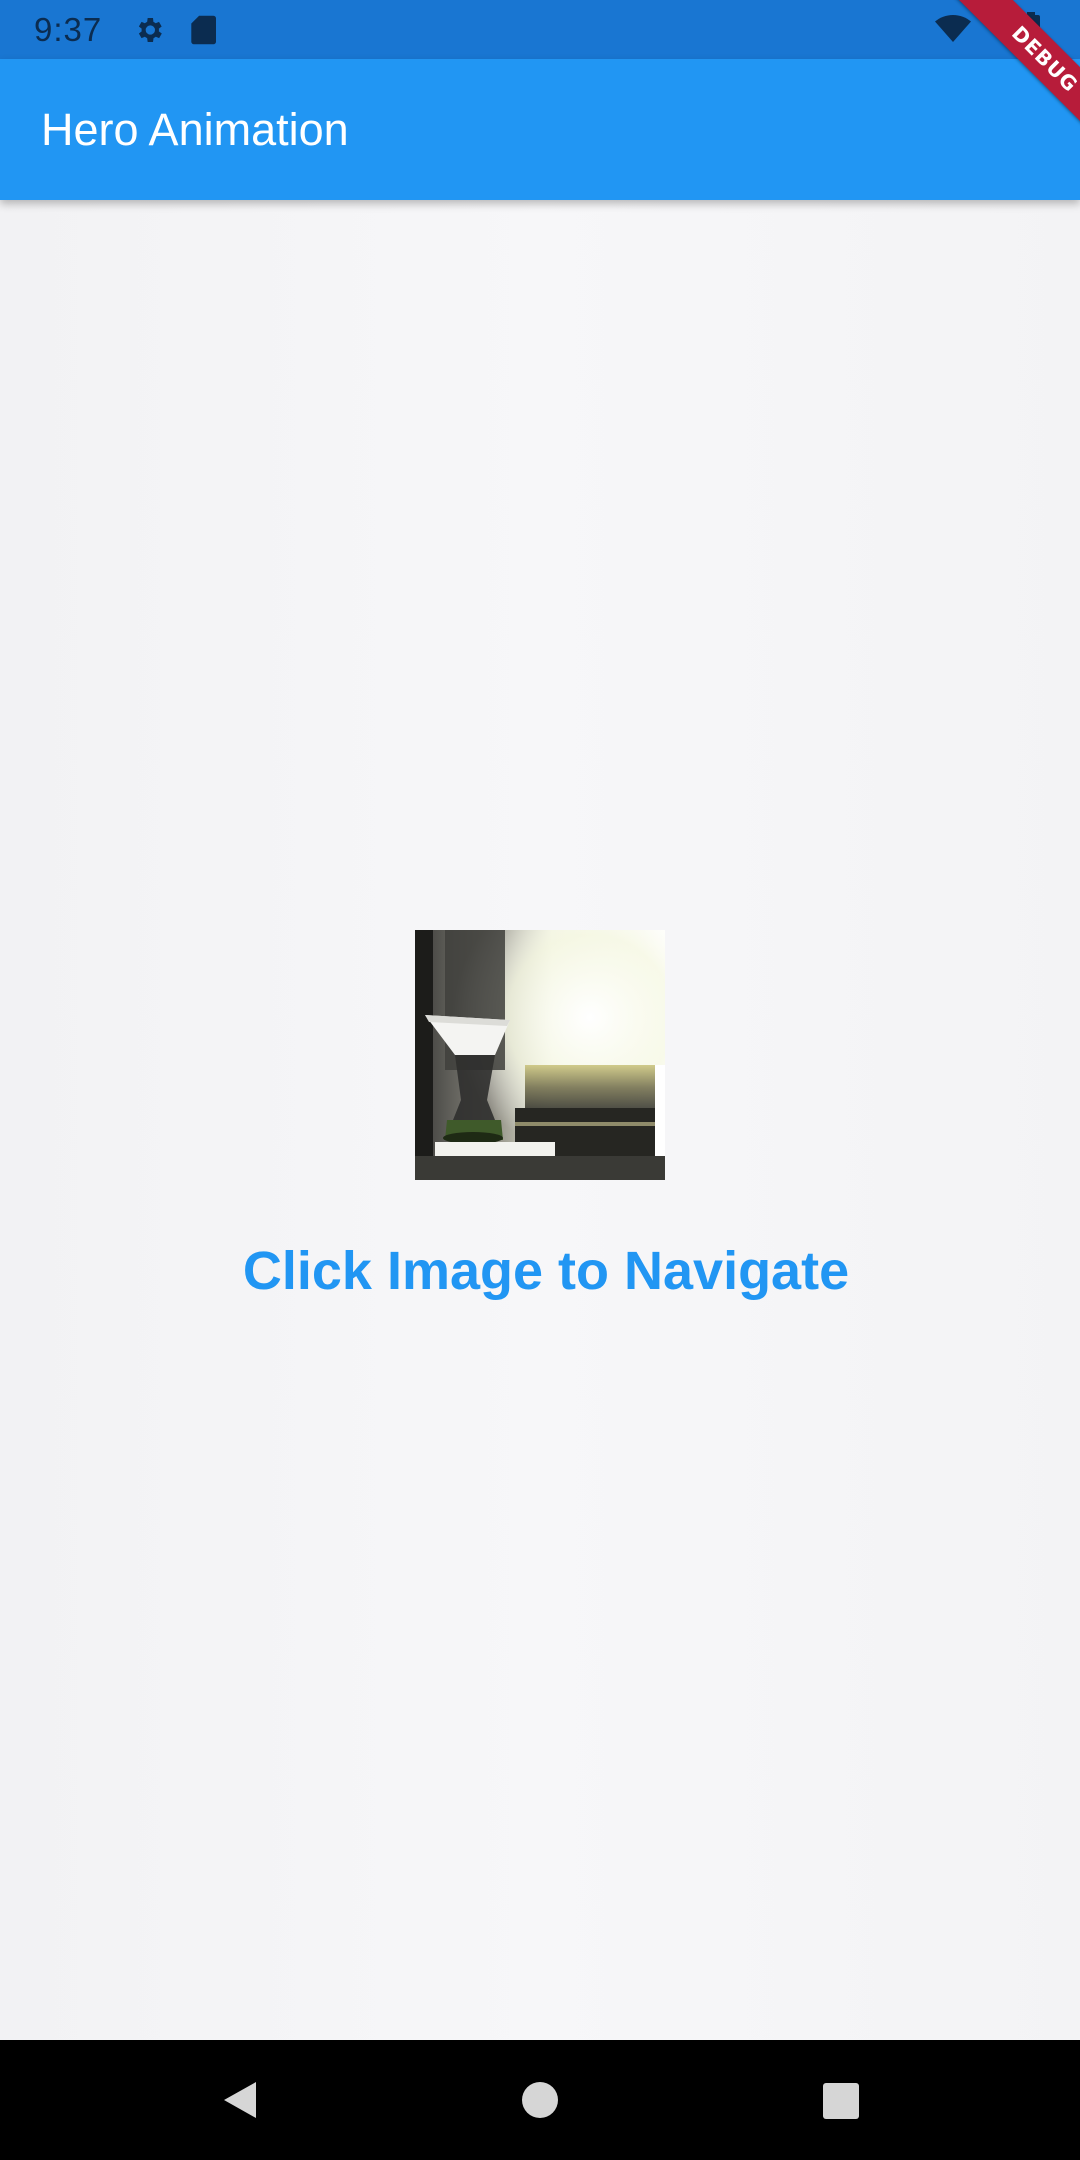  What do you see at coordinates (953, 28) in the screenshot?
I see `wifi-icon` at bounding box center [953, 28].